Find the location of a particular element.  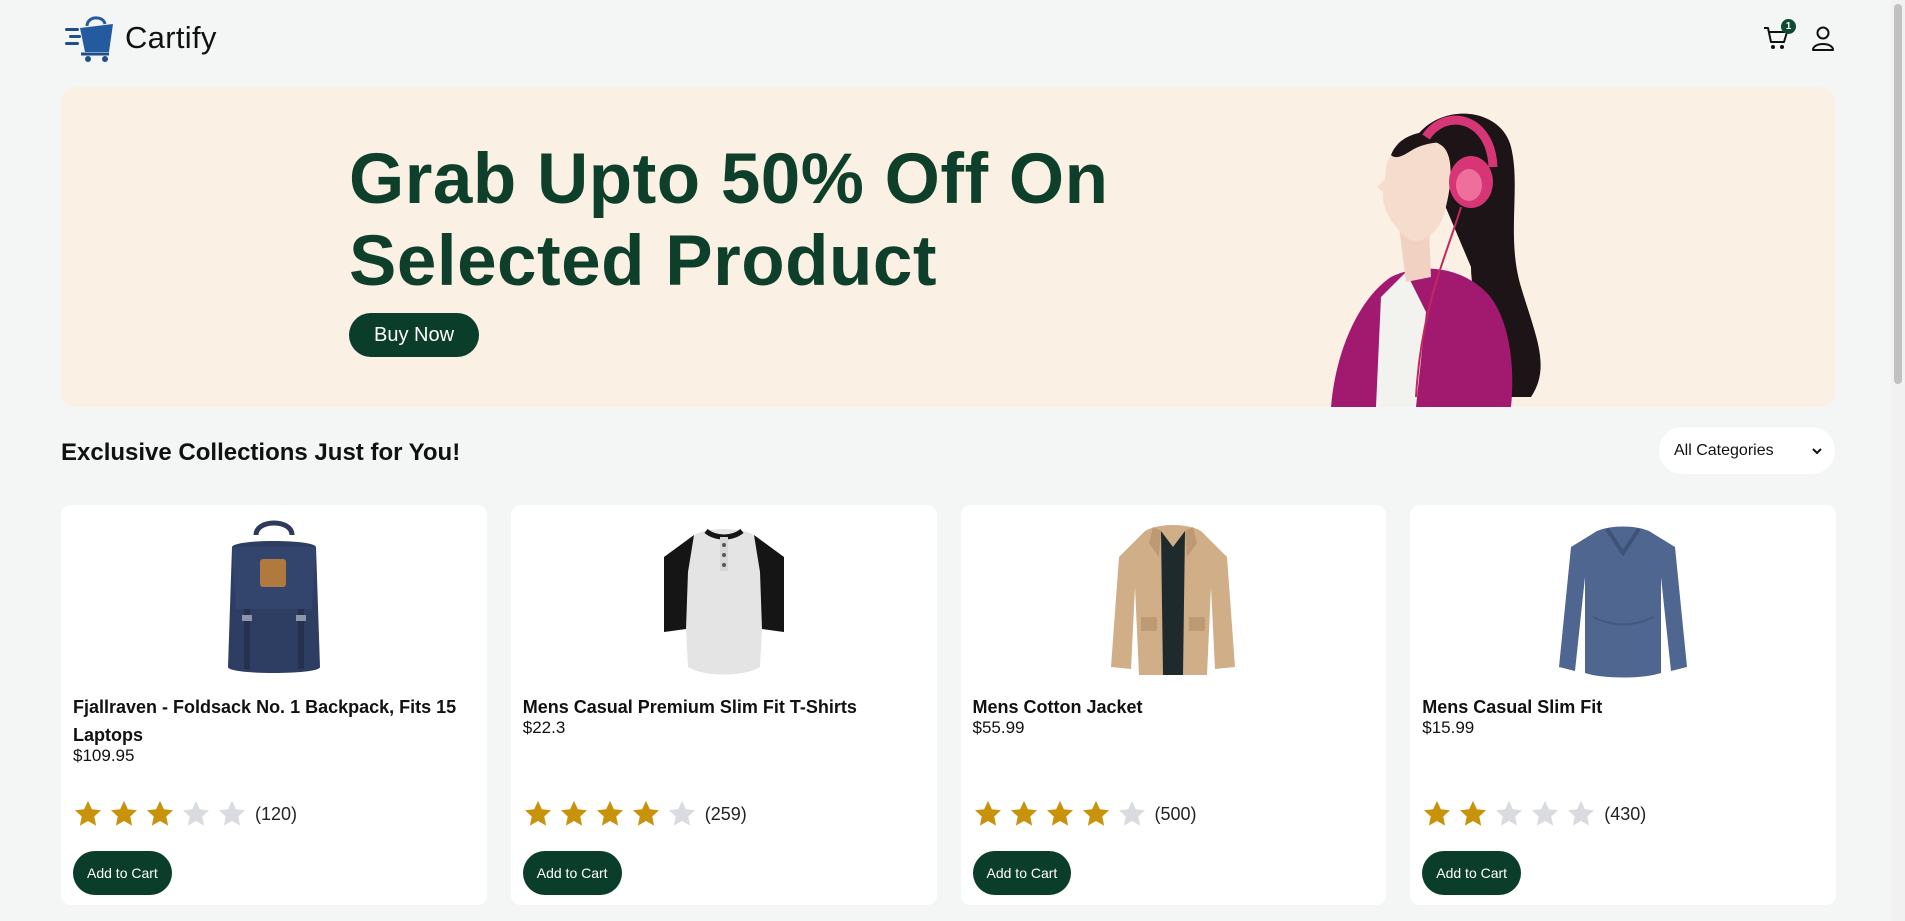

longsleeve-icon is located at coordinates (1623, 602).